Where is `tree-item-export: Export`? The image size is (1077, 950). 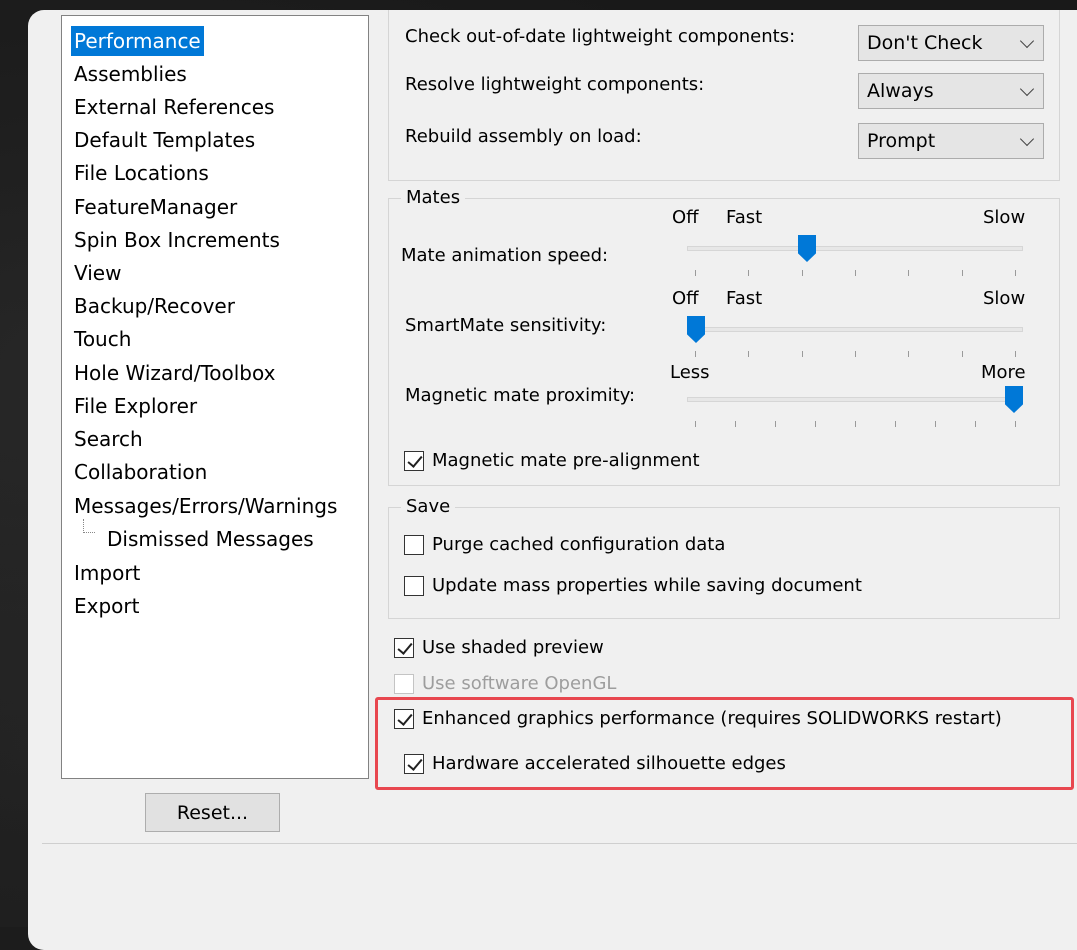 tree-item-export: Export is located at coordinates (106, 606).